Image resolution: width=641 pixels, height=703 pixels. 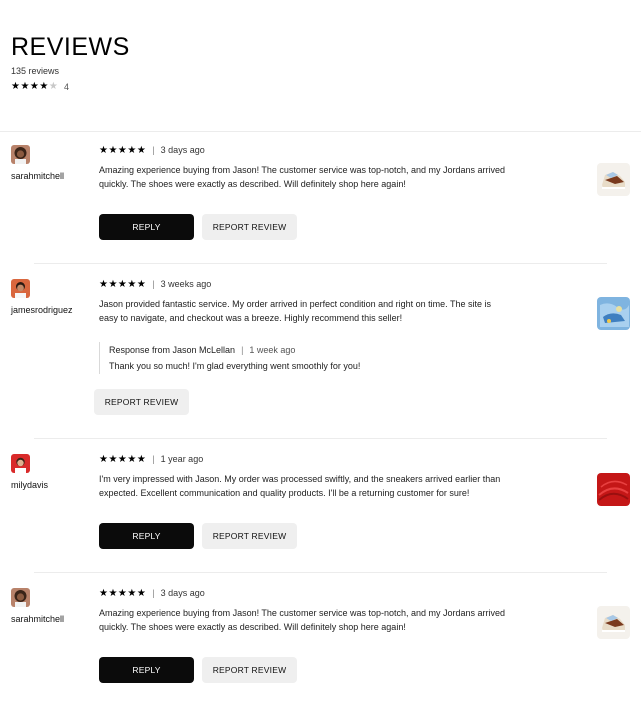 I want to click on review-meta: ★★★★★ | 3 weeks ago, so click(x=155, y=284).